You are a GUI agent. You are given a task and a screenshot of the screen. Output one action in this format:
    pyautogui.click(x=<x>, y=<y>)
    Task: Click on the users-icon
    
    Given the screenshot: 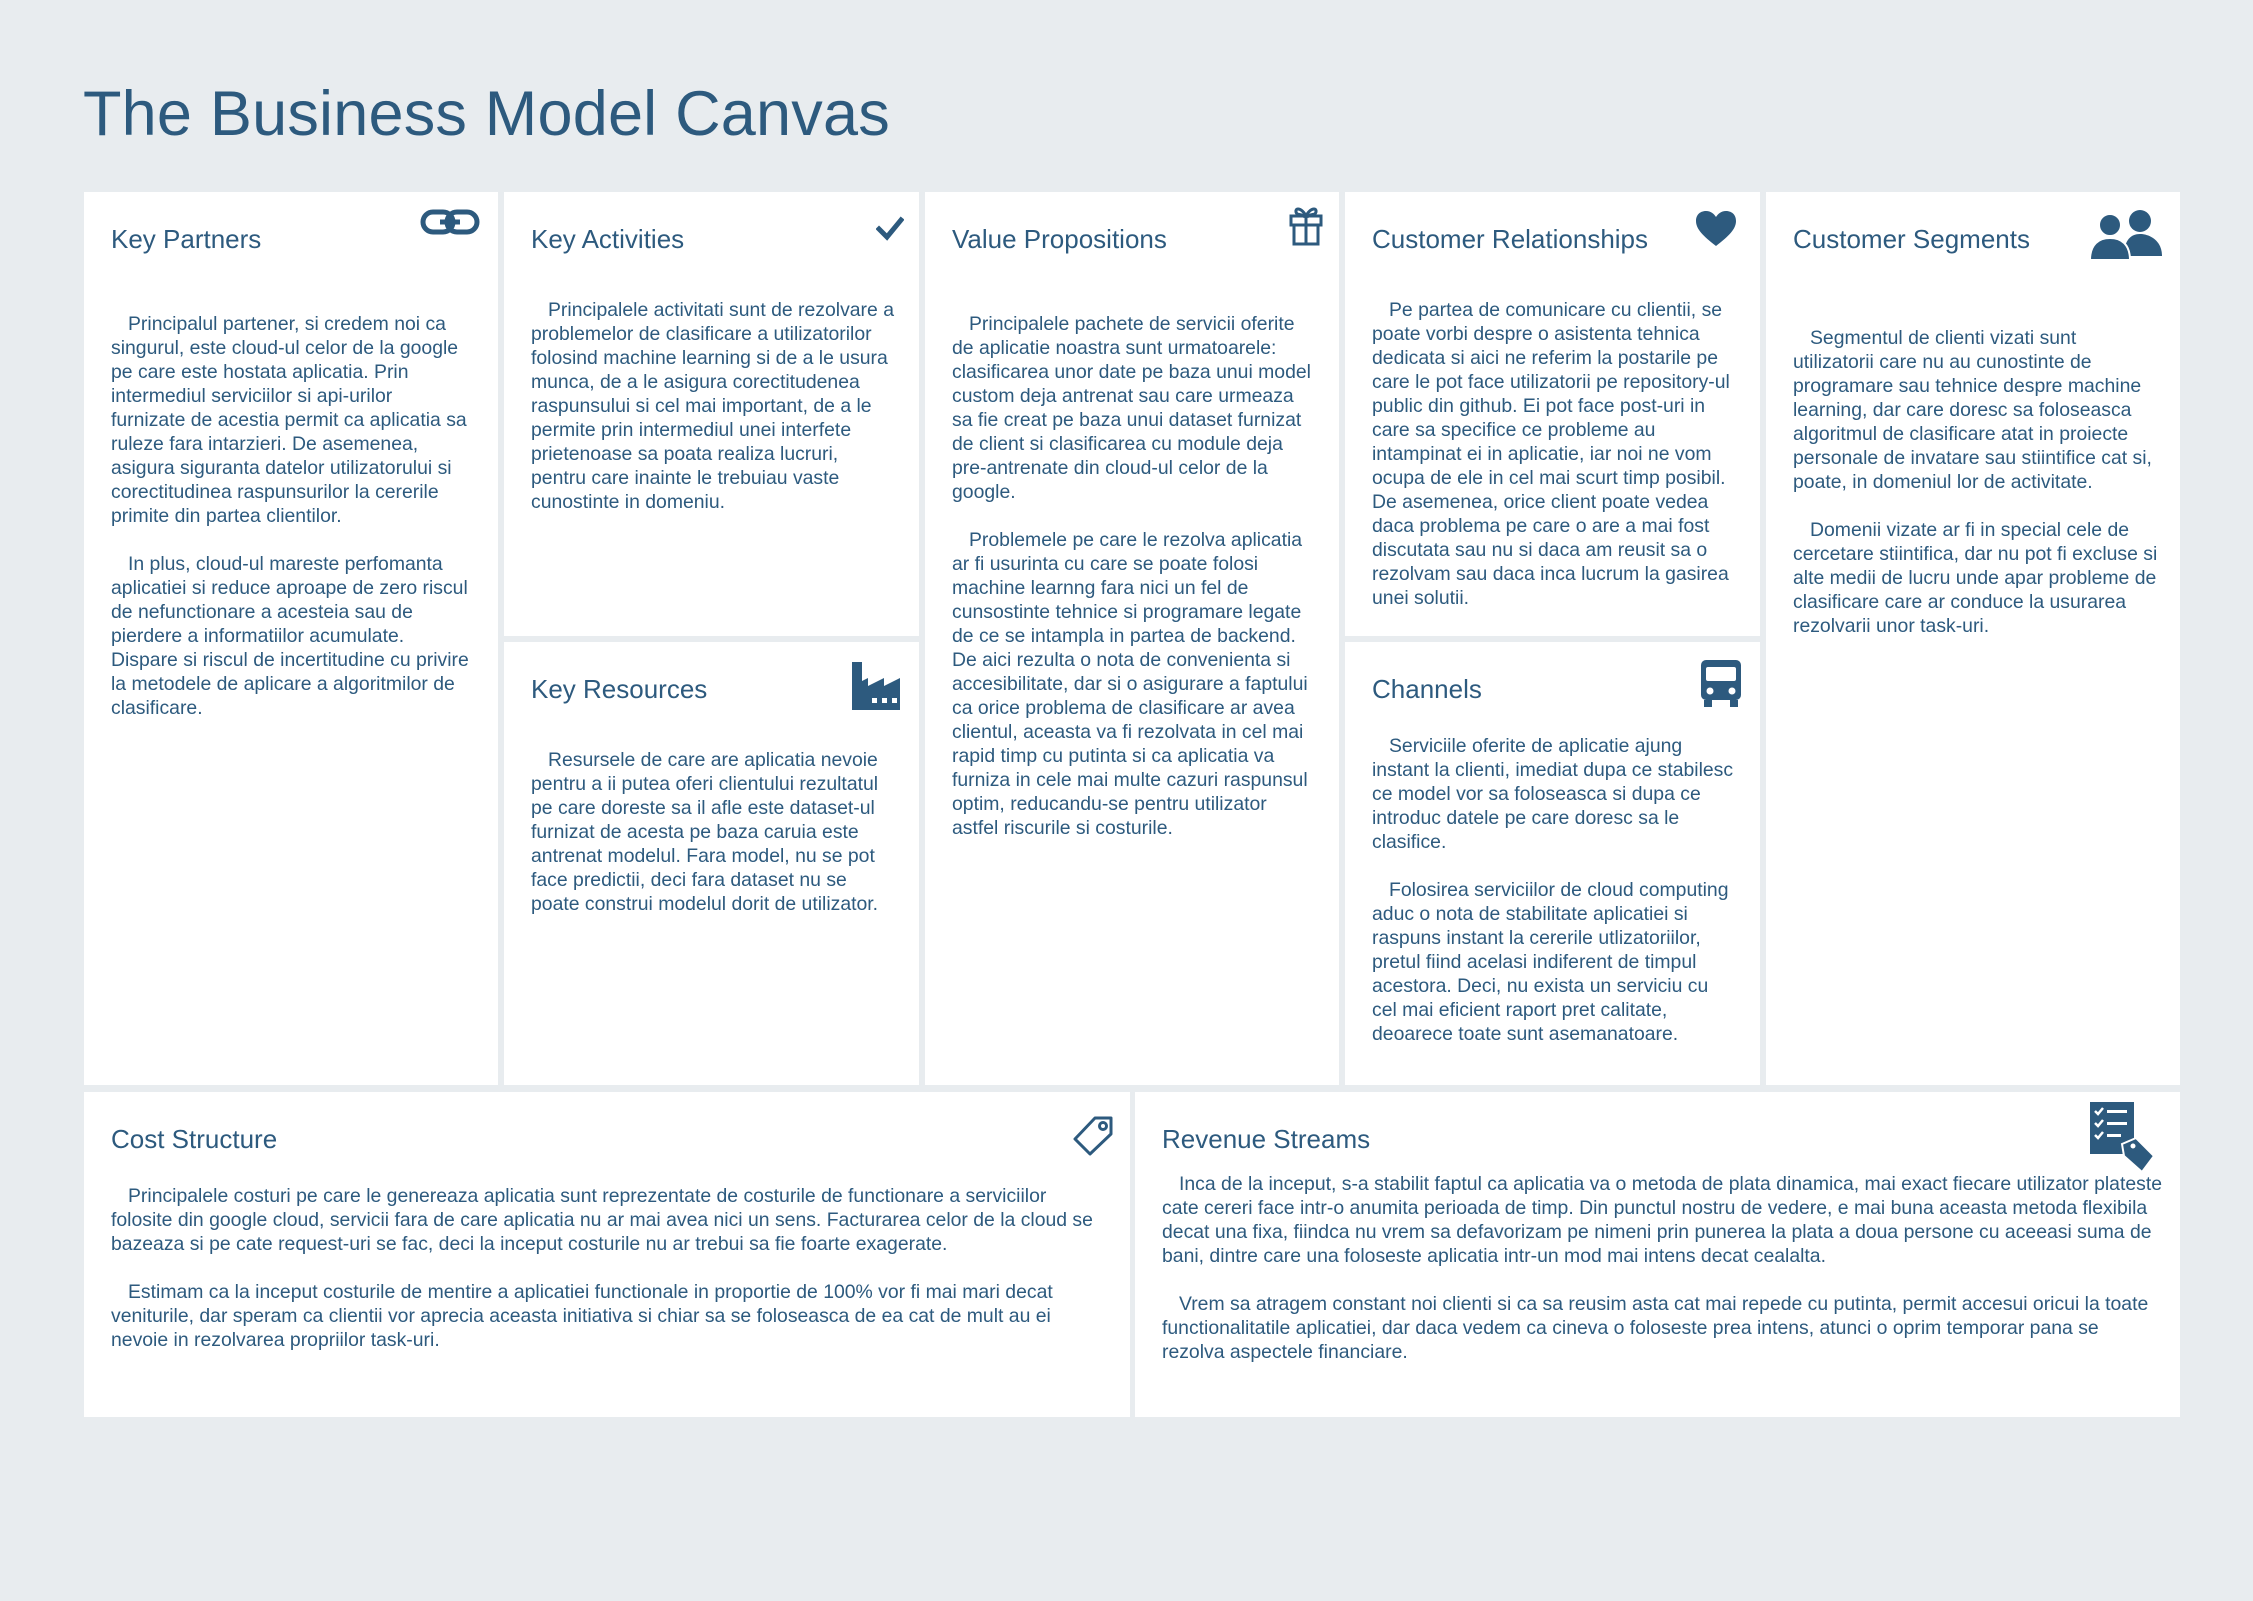 What is the action you would take?
    pyautogui.click(x=2126, y=234)
    